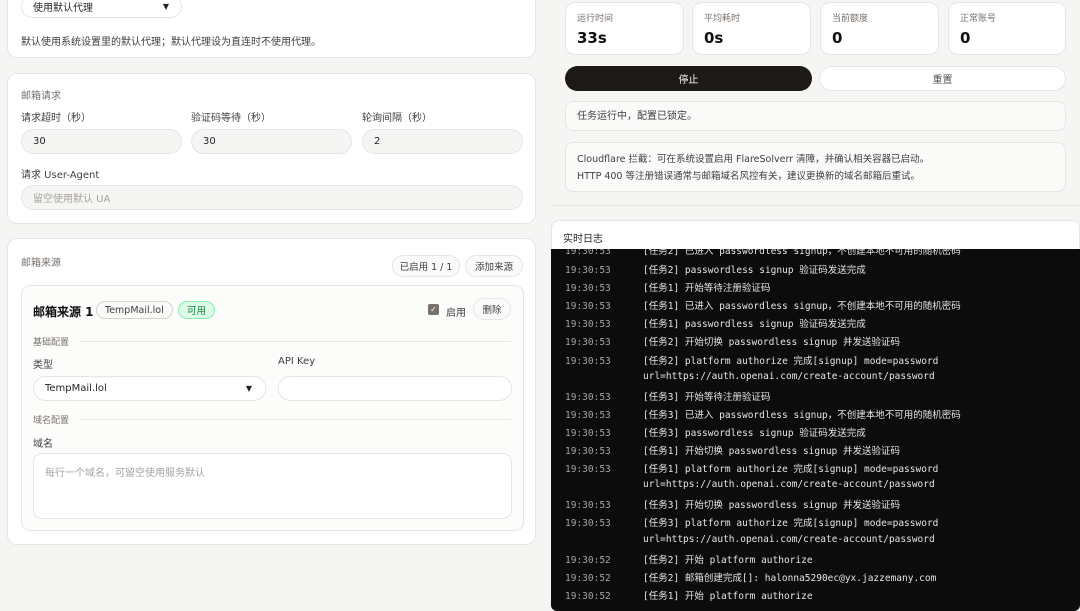 This screenshot has height=611, width=1080. Describe the element at coordinates (942, 78) in the screenshot. I see `reset-button: 重置` at that location.